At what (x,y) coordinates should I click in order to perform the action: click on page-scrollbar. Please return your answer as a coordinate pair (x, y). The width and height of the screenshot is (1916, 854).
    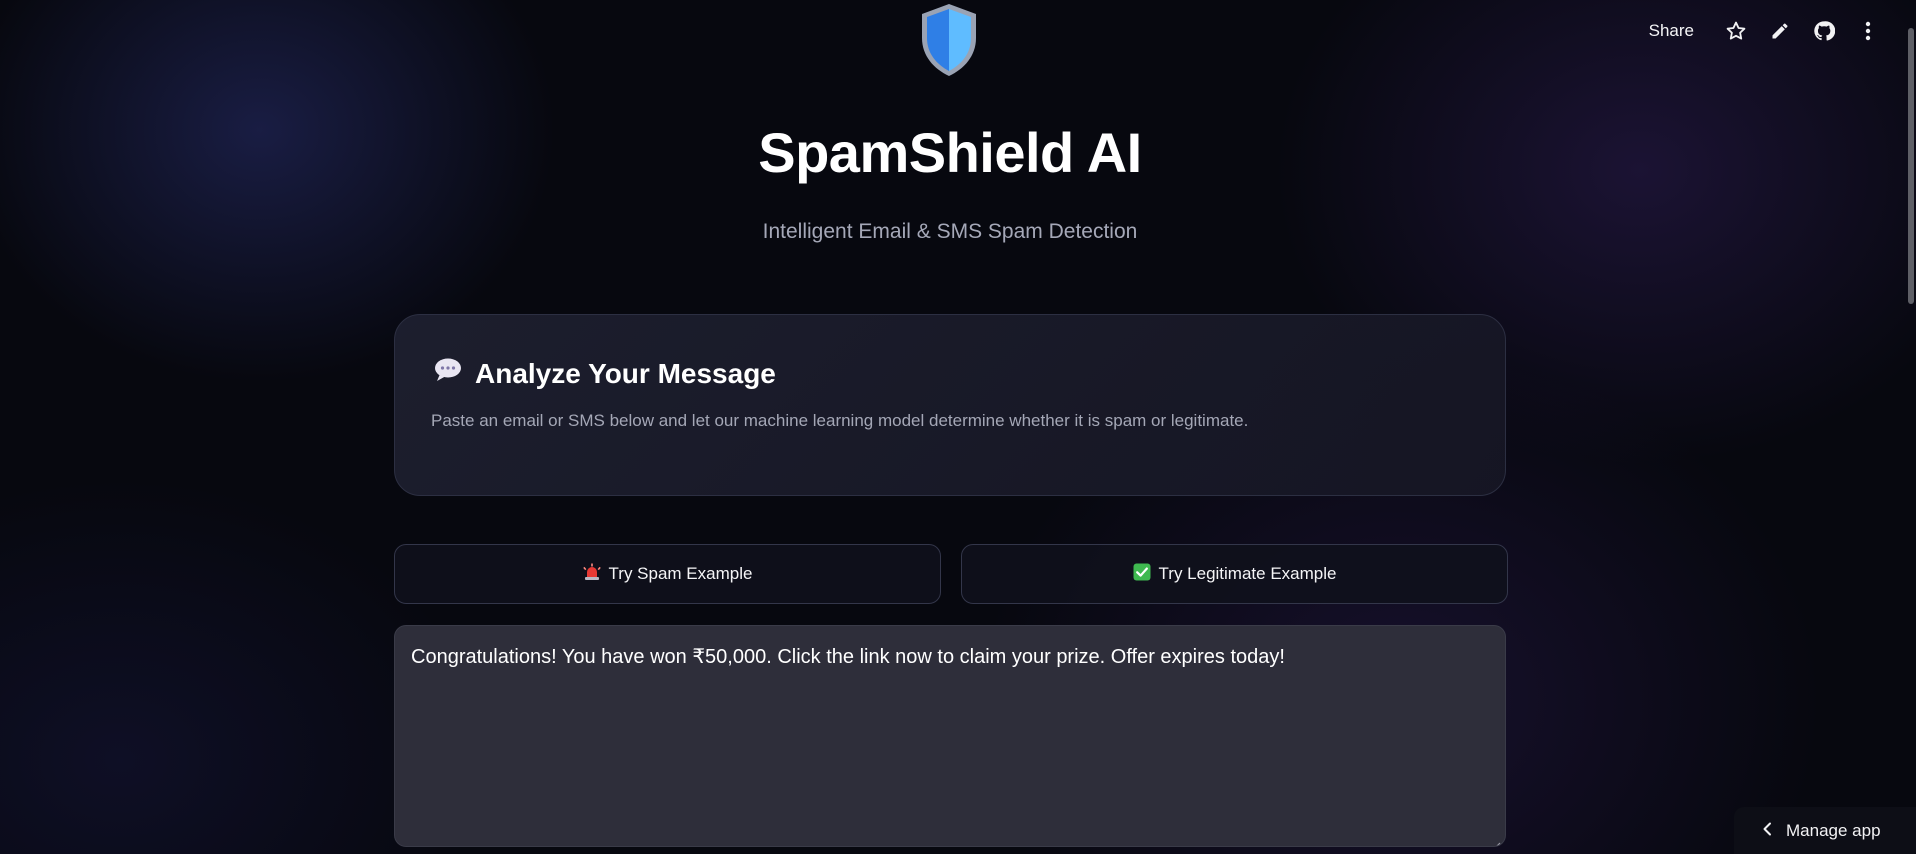
    Looking at the image, I should click on (1911, 427).